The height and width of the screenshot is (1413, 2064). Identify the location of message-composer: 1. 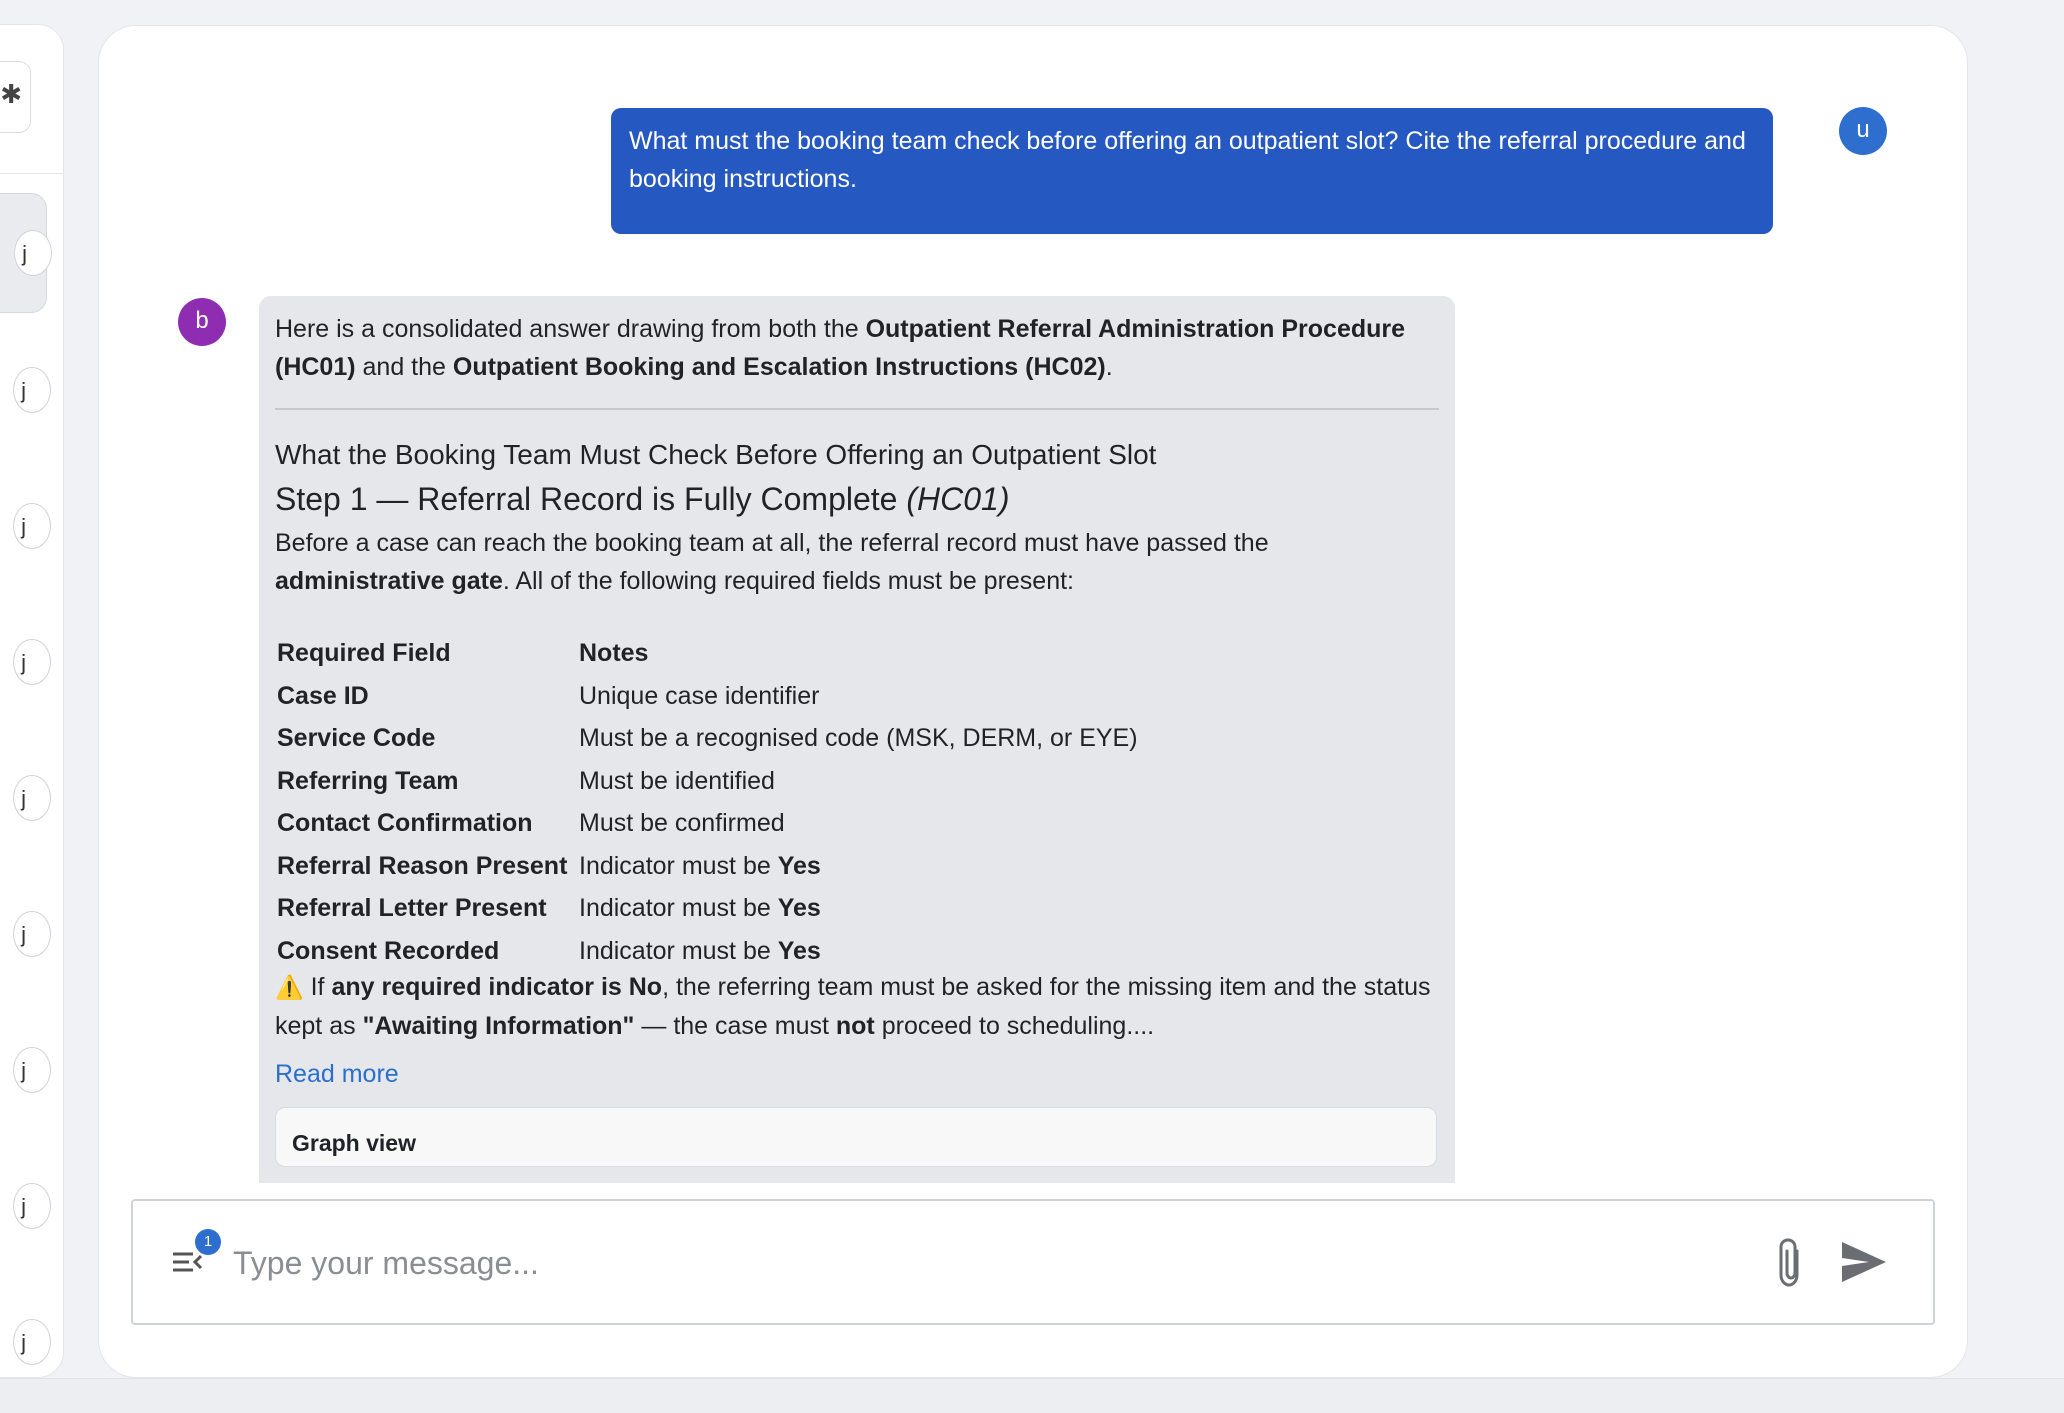
(1033, 1262).